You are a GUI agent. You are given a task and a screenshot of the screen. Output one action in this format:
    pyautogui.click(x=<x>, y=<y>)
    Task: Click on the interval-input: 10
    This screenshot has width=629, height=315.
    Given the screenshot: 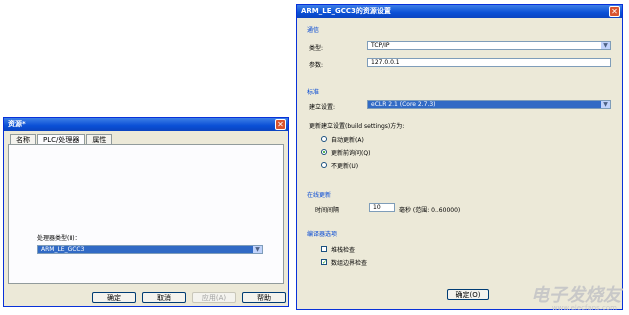 What is the action you would take?
    pyautogui.click(x=382, y=207)
    